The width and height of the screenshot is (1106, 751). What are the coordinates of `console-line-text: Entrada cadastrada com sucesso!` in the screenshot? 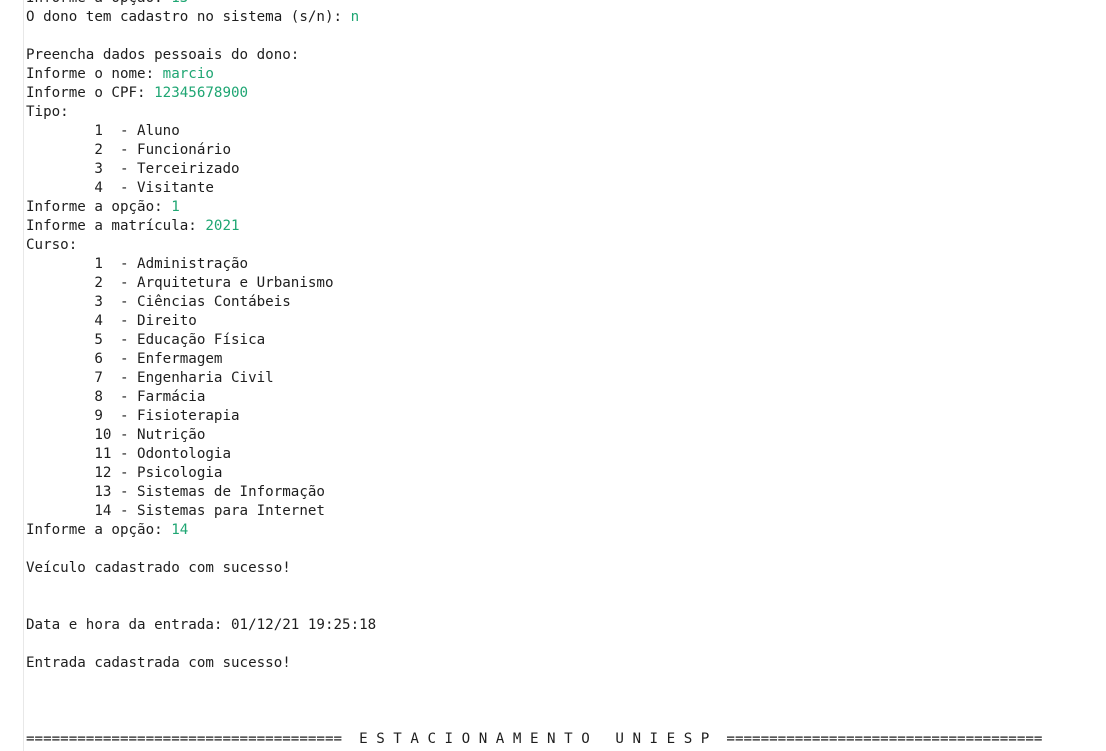 It's located at (158, 663).